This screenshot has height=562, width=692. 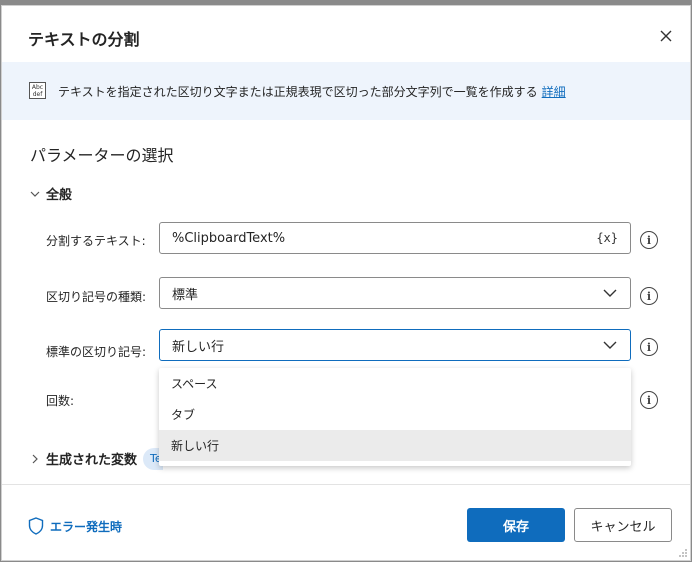 What do you see at coordinates (607, 238) in the screenshot?
I see `variable-picker-button: {x}` at bounding box center [607, 238].